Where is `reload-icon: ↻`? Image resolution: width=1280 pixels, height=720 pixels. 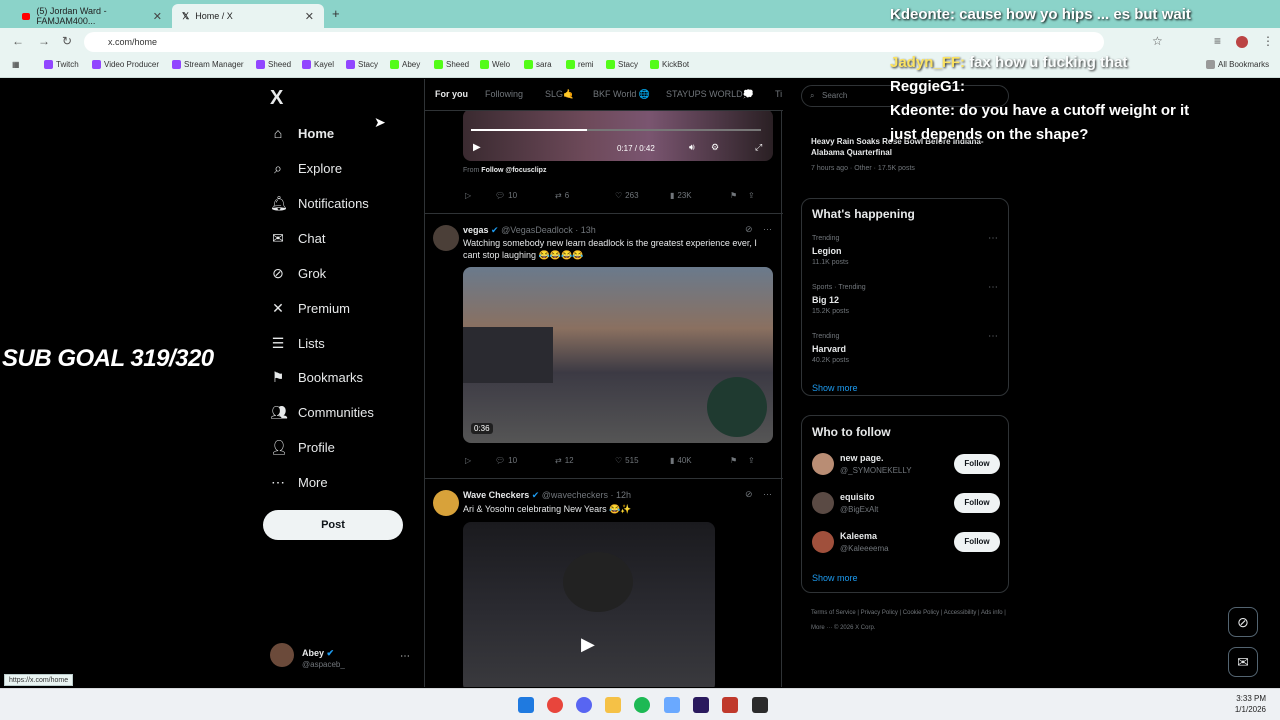 reload-icon: ↻ is located at coordinates (67, 41).